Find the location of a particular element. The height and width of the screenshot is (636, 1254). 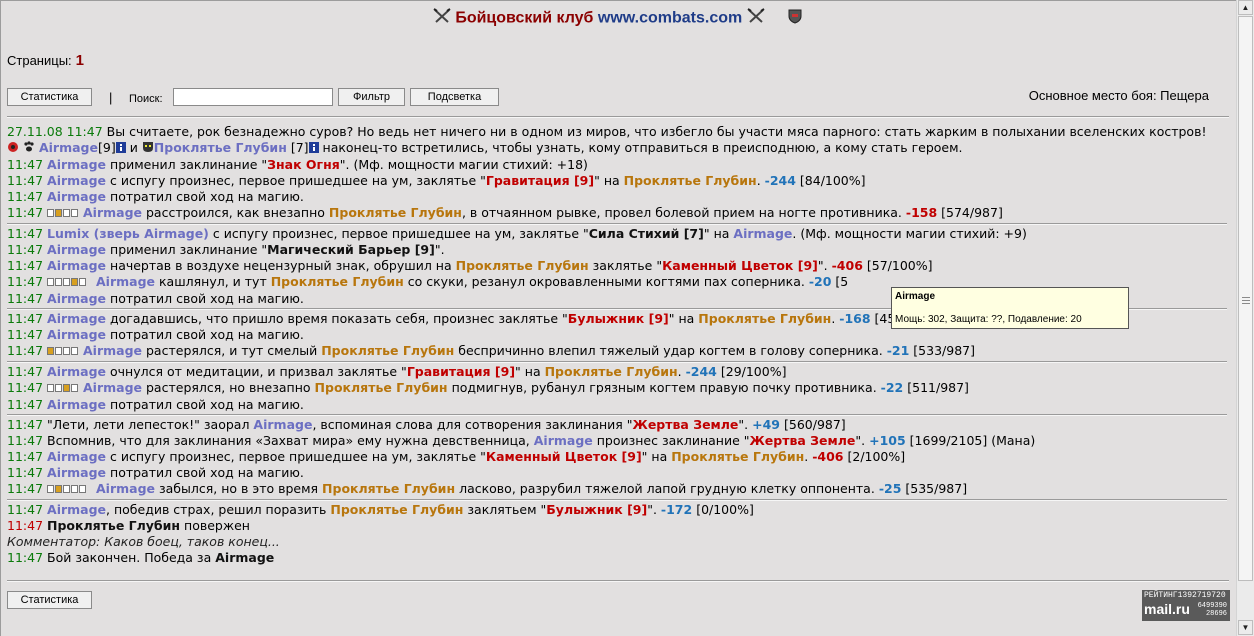

pages-label: Страницы: is located at coordinates (39, 60).